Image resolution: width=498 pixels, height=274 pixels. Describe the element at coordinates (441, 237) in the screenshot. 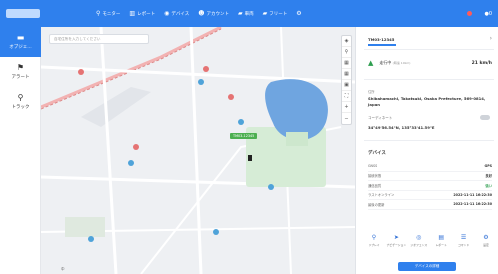

I see `report-icon: ▤` at that location.